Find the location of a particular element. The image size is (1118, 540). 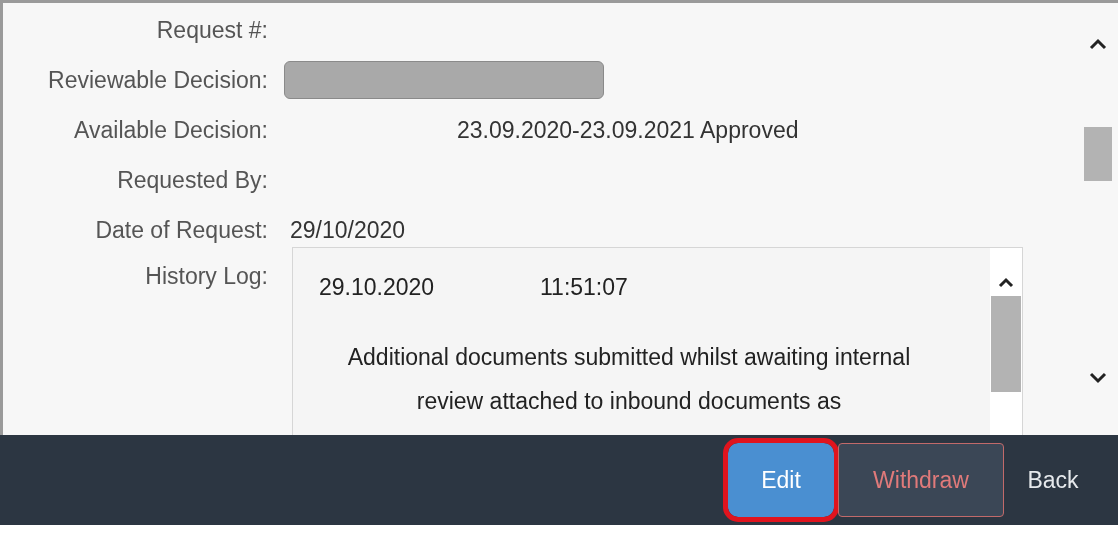

field-label: History Log: is located at coordinates (206, 276).